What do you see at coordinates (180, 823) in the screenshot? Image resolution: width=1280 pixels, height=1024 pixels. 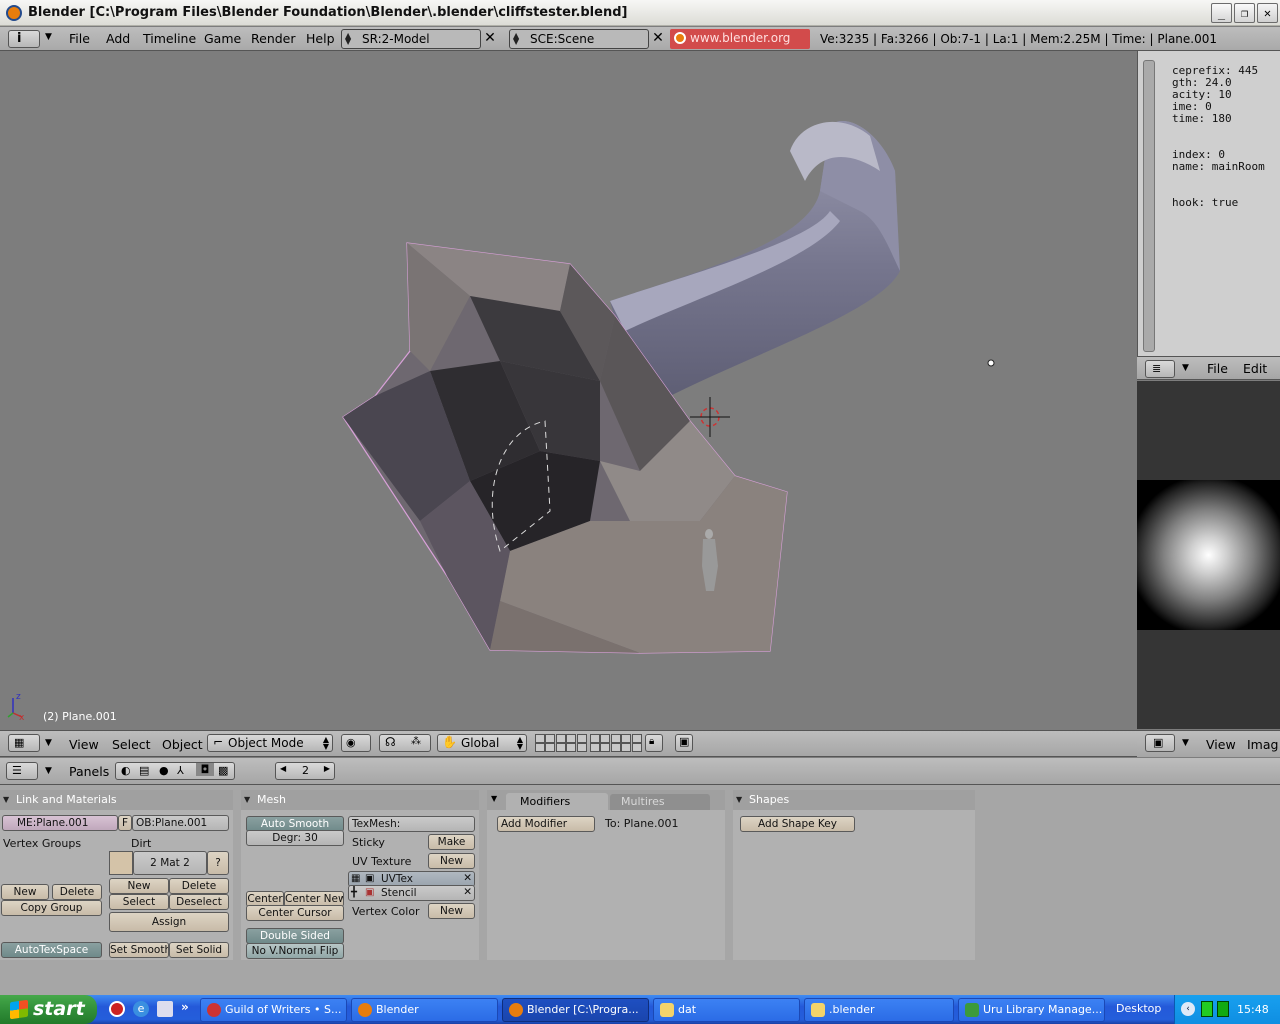 I see `object-name-field: OB:Plane.001` at bounding box center [180, 823].